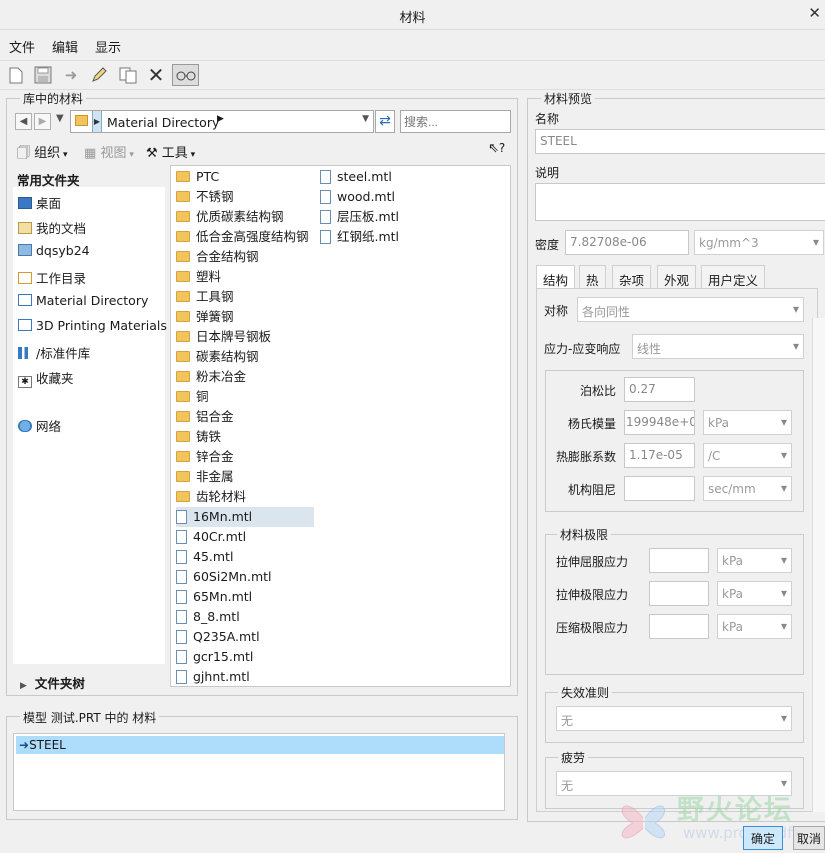  Describe the element at coordinates (205, 457) in the screenshot. I see `folder-item: 锌合金` at that location.